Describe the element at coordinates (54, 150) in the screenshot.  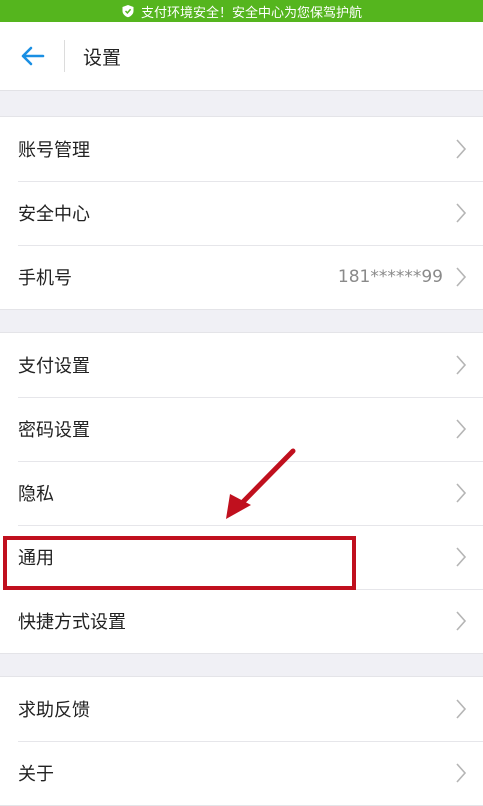
I see `settings-item-label: 账号管理` at that location.